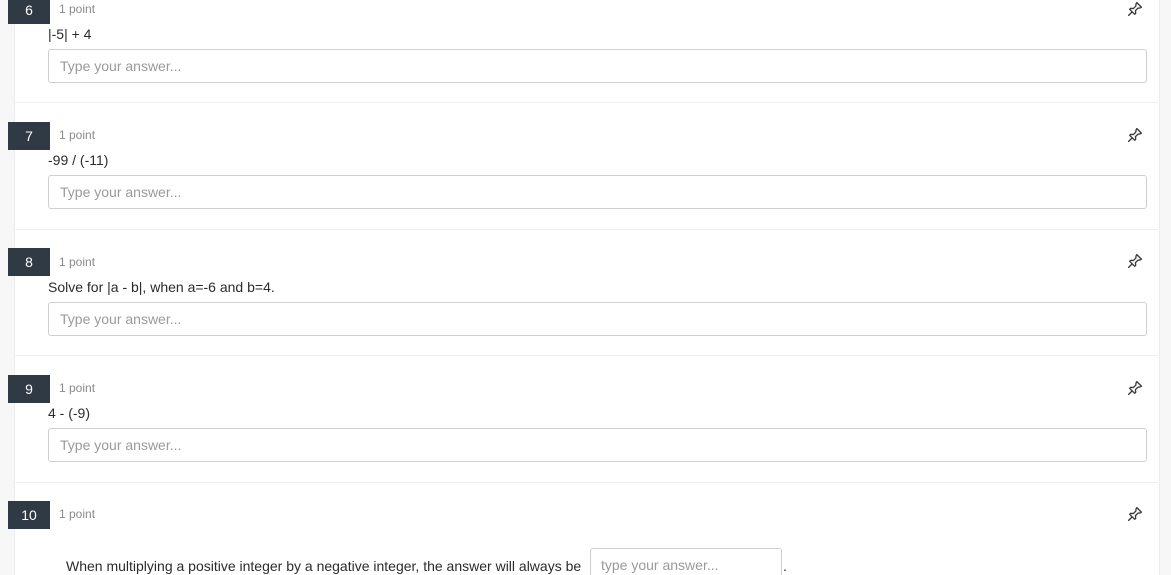 The height and width of the screenshot is (575, 1171). What do you see at coordinates (161, 287) in the screenshot?
I see `question-prompt: Solve for |a - b|, when a=-6 and b=4.` at bounding box center [161, 287].